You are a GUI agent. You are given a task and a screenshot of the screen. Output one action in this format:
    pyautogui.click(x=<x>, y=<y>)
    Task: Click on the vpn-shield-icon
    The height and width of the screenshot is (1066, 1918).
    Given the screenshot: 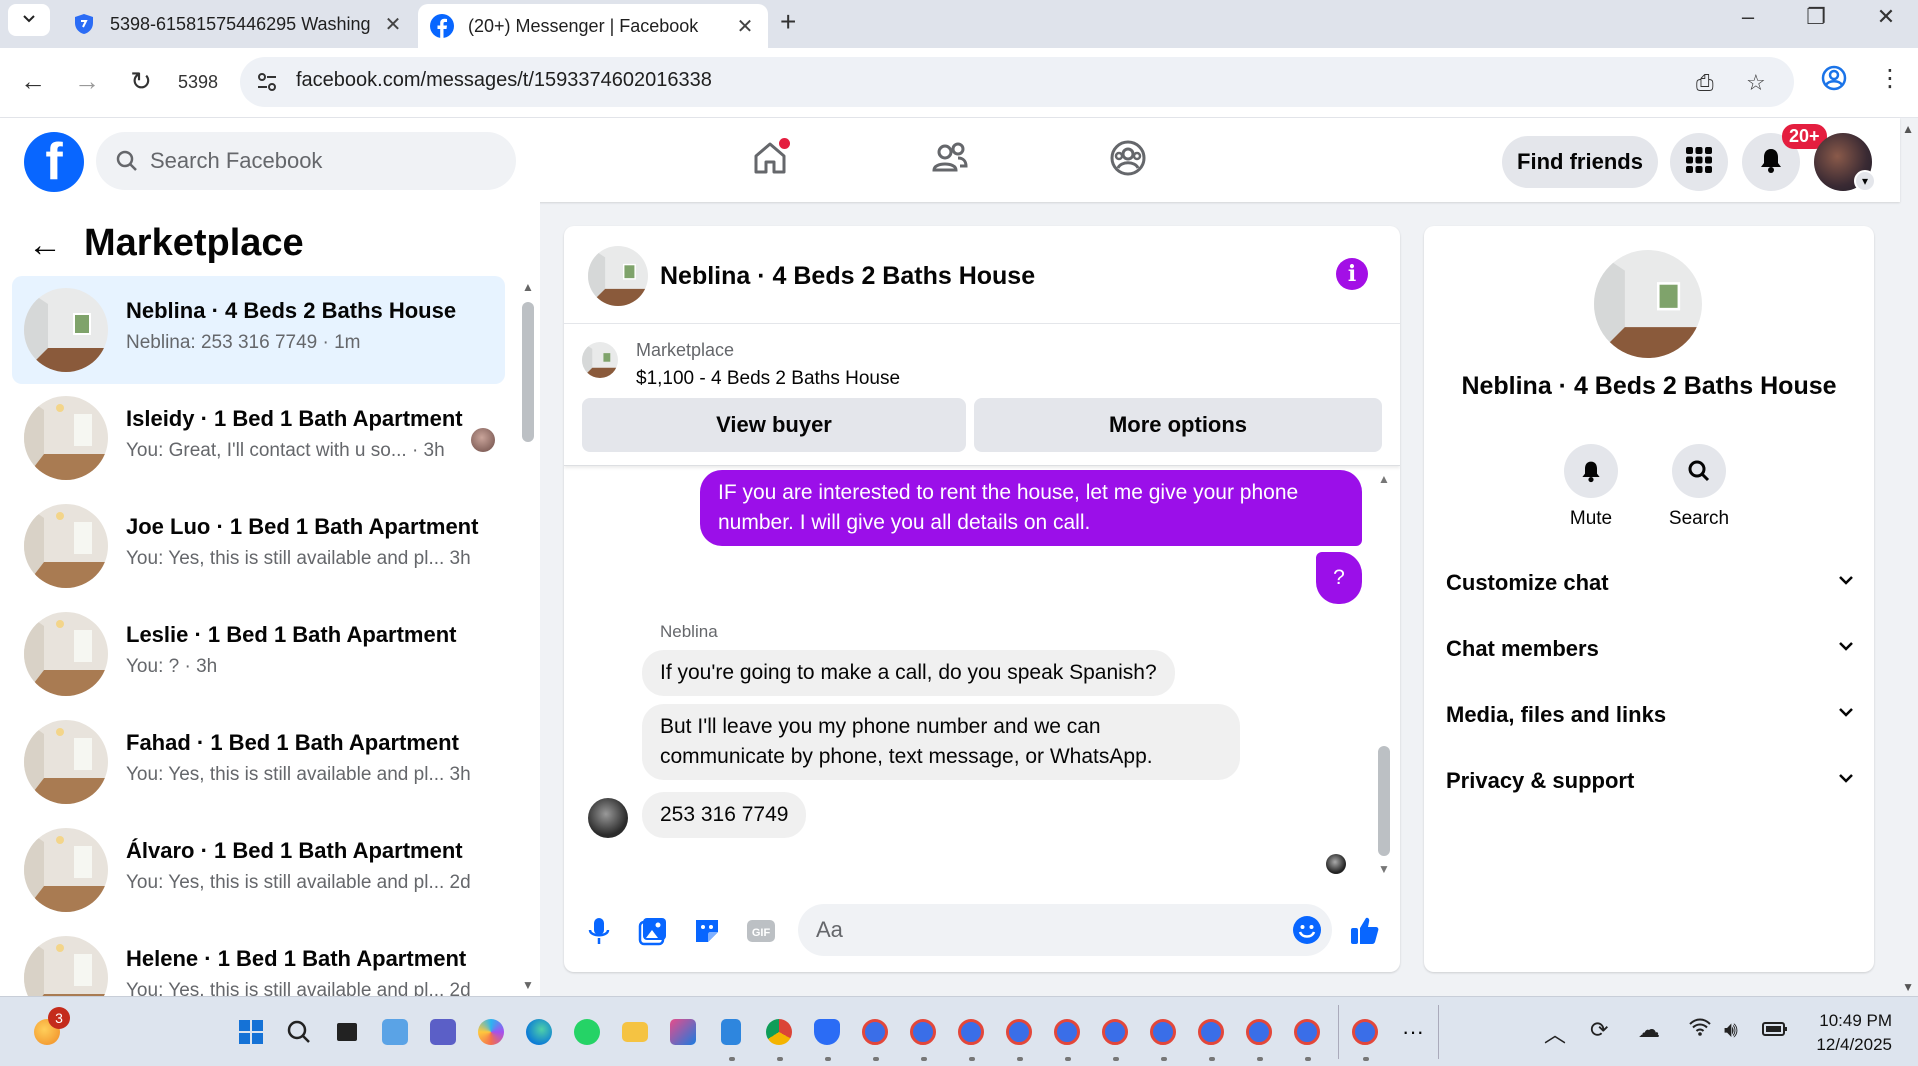 What is the action you would take?
    pyautogui.click(x=827, y=1032)
    